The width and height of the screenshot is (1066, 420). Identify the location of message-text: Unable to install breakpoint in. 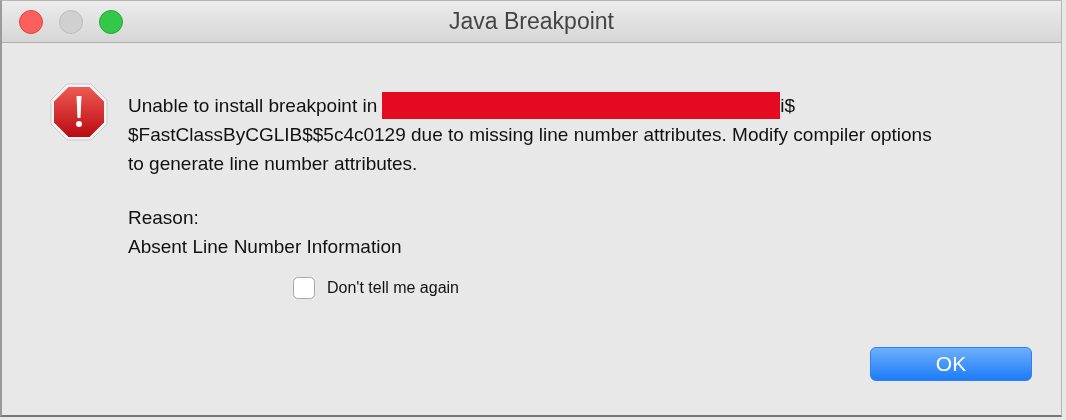
(253, 105).